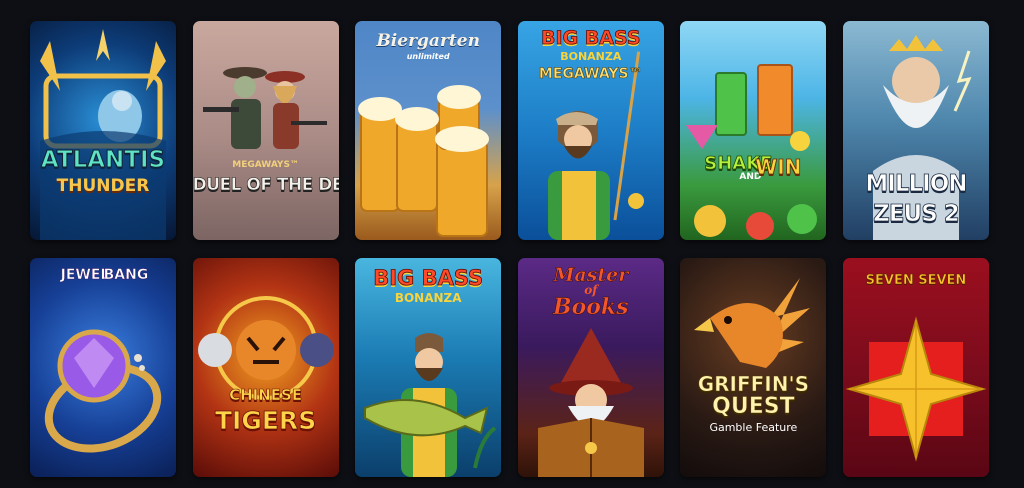 The height and width of the screenshot is (488, 1024). Describe the element at coordinates (265, 348) in the screenshot. I see `chinese-tigers-artwork` at that location.